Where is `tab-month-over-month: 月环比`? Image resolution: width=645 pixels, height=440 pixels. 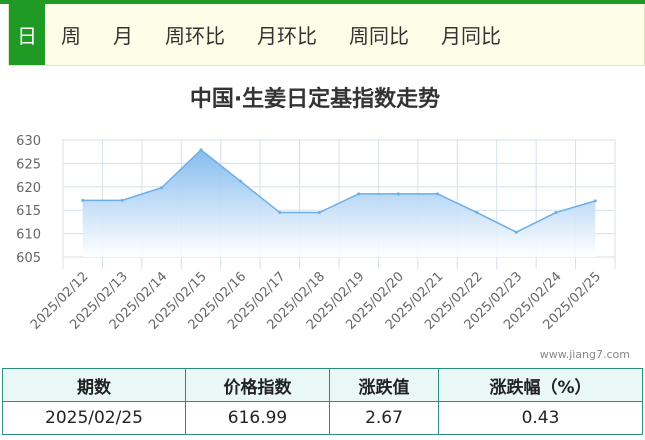
tab-month-over-month: 月环比 is located at coordinates (287, 34).